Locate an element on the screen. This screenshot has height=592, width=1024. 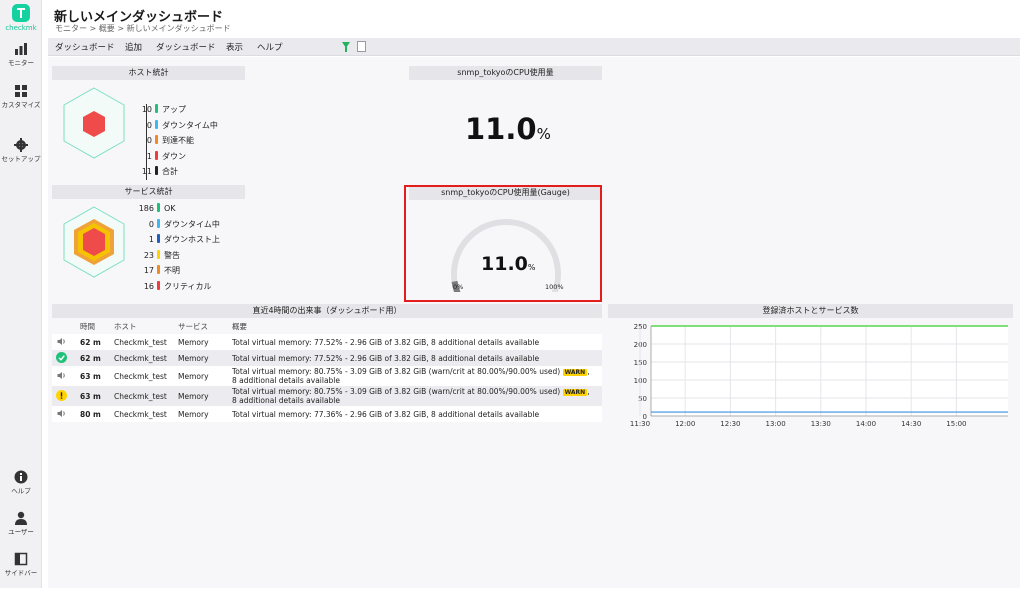
cpu-single-number: 11.0 is located at coordinates (501, 129).